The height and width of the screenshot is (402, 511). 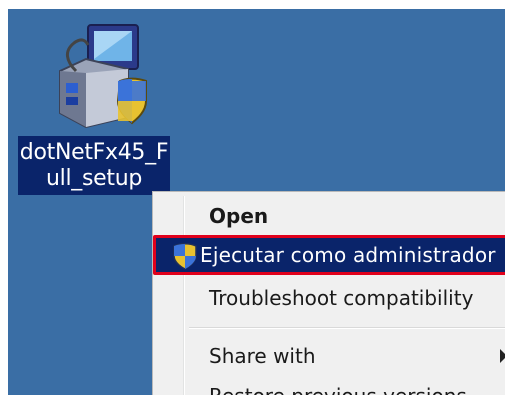 What do you see at coordinates (347, 328) in the screenshot?
I see `menu-separator` at bounding box center [347, 328].